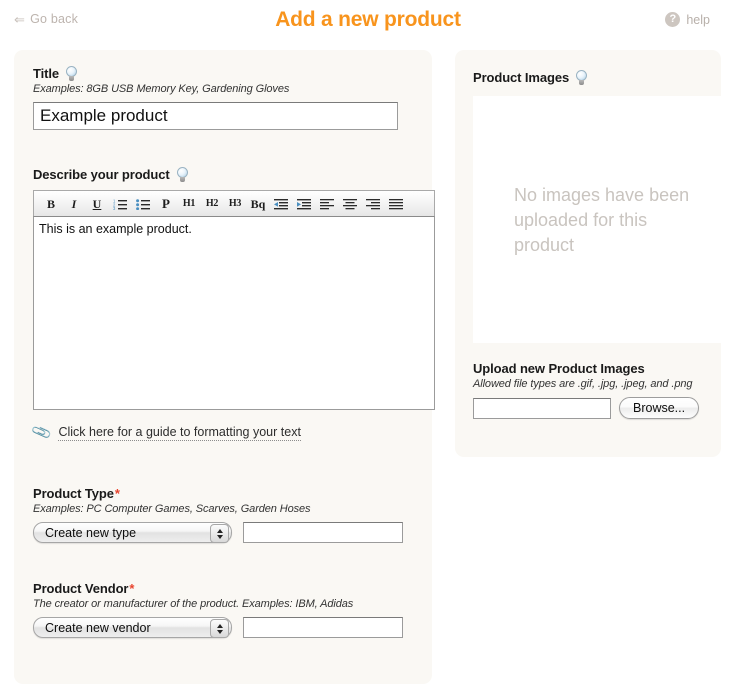 The image size is (736, 684). I want to click on help-label: help, so click(698, 19).